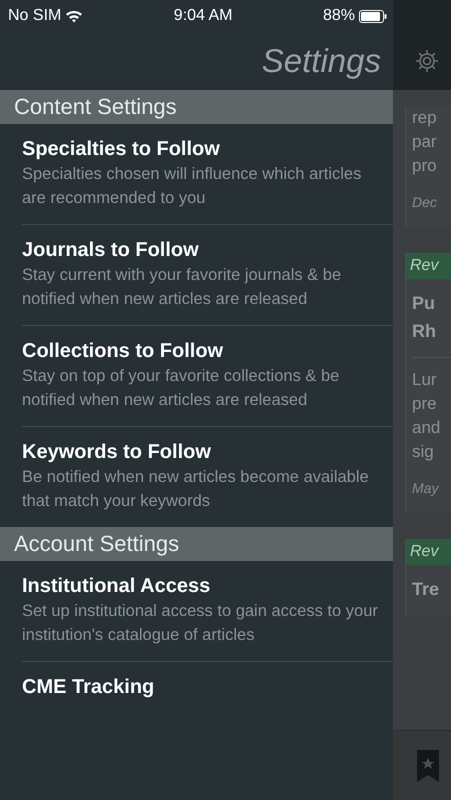 The height and width of the screenshot is (800, 451). What do you see at coordinates (123, 351) in the screenshot?
I see `item-title: Collections to Follow` at bounding box center [123, 351].